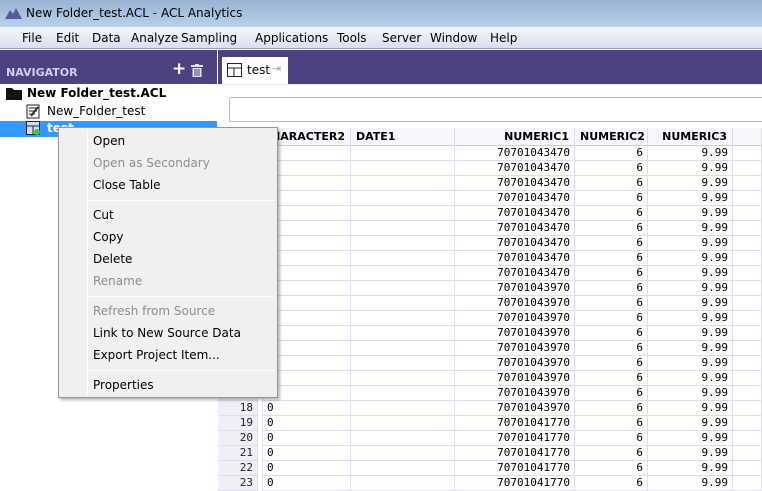 This screenshot has height=491, width=762. Describe the element at coordinates (183, 141) in the screenshot. I see `context-menu-open: Open` at that location.